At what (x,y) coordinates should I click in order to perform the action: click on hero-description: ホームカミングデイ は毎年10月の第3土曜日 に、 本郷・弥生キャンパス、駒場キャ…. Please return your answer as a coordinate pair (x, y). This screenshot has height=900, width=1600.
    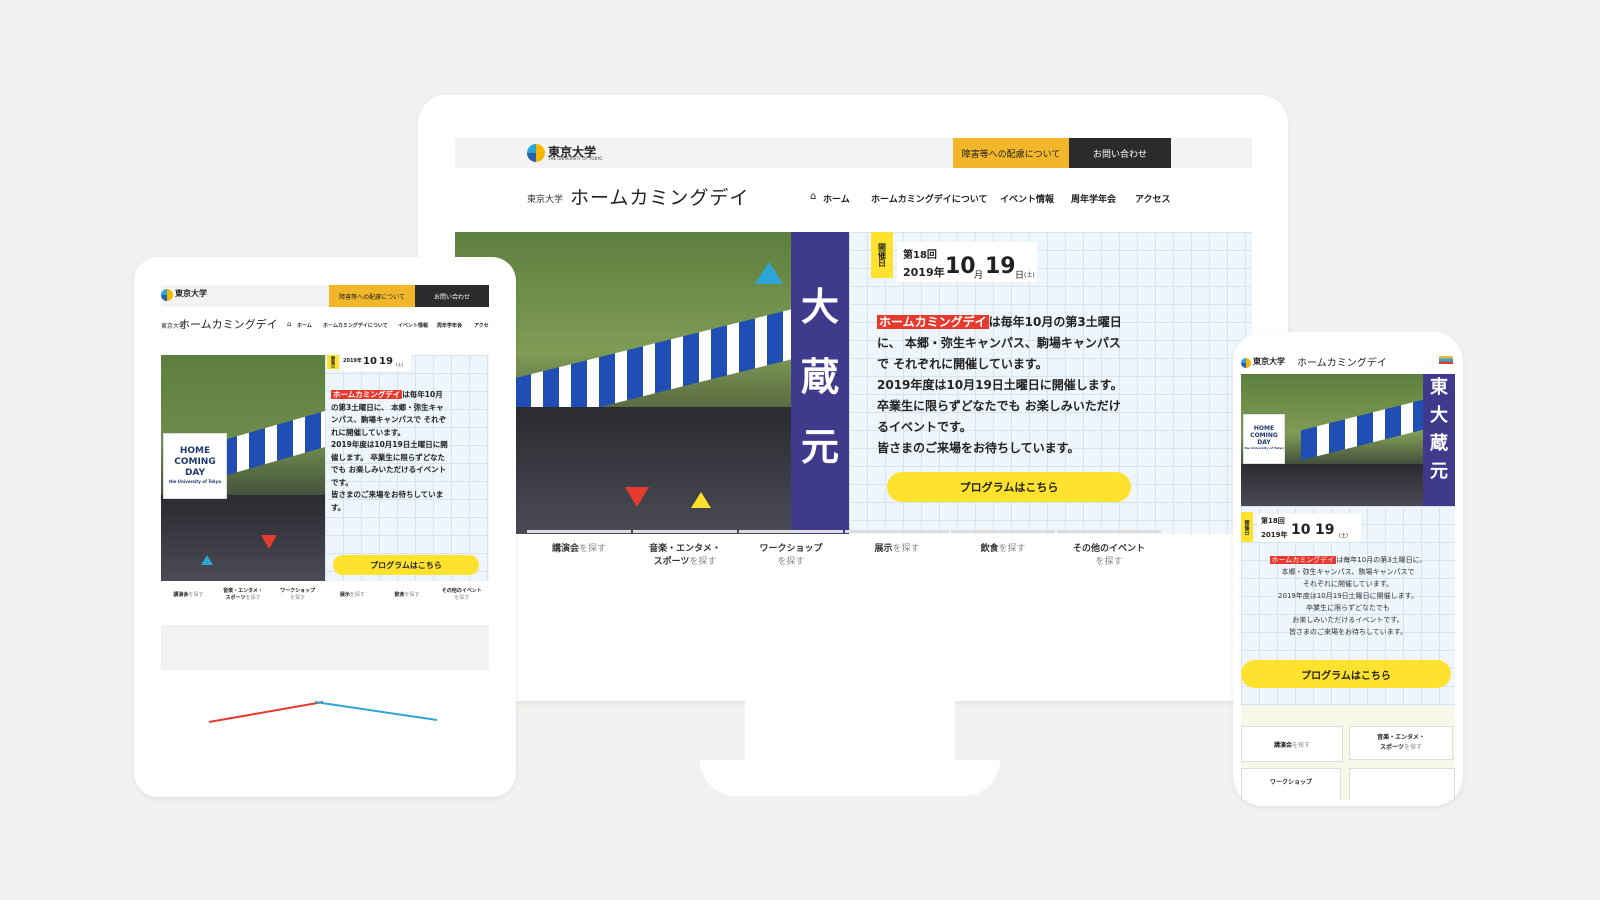
    Looking at the image, I should click on (1057, 385).